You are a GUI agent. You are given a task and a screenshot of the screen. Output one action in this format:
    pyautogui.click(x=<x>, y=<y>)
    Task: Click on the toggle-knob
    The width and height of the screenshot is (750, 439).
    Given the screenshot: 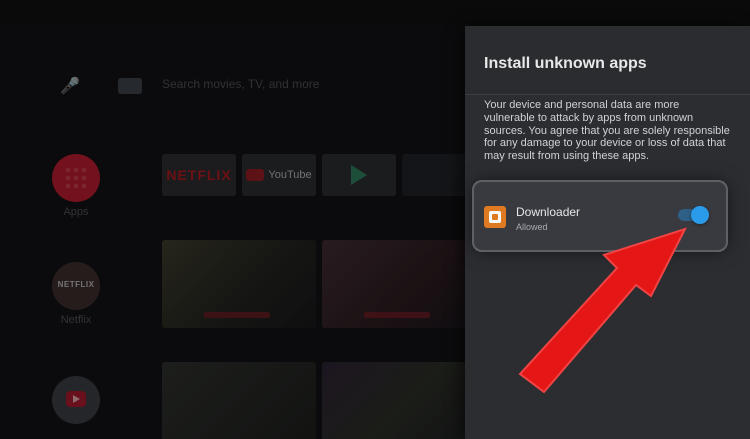 What is the action you would take?
    pyautogui.click(x=700, y=215)
    